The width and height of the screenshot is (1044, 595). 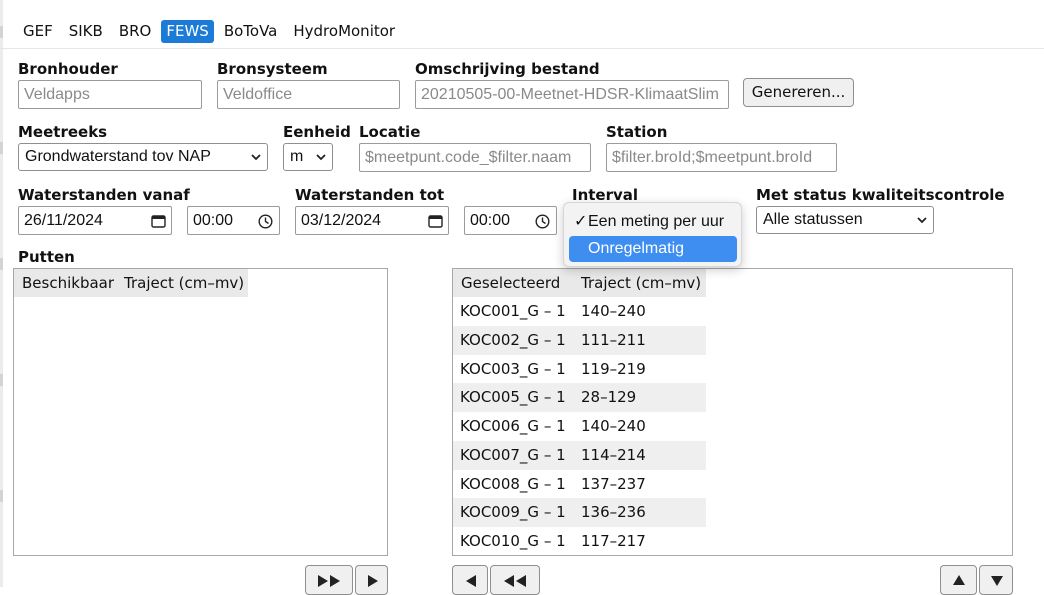 I want to click on checkmark-icon: ✓, so click(x=581, y=221).